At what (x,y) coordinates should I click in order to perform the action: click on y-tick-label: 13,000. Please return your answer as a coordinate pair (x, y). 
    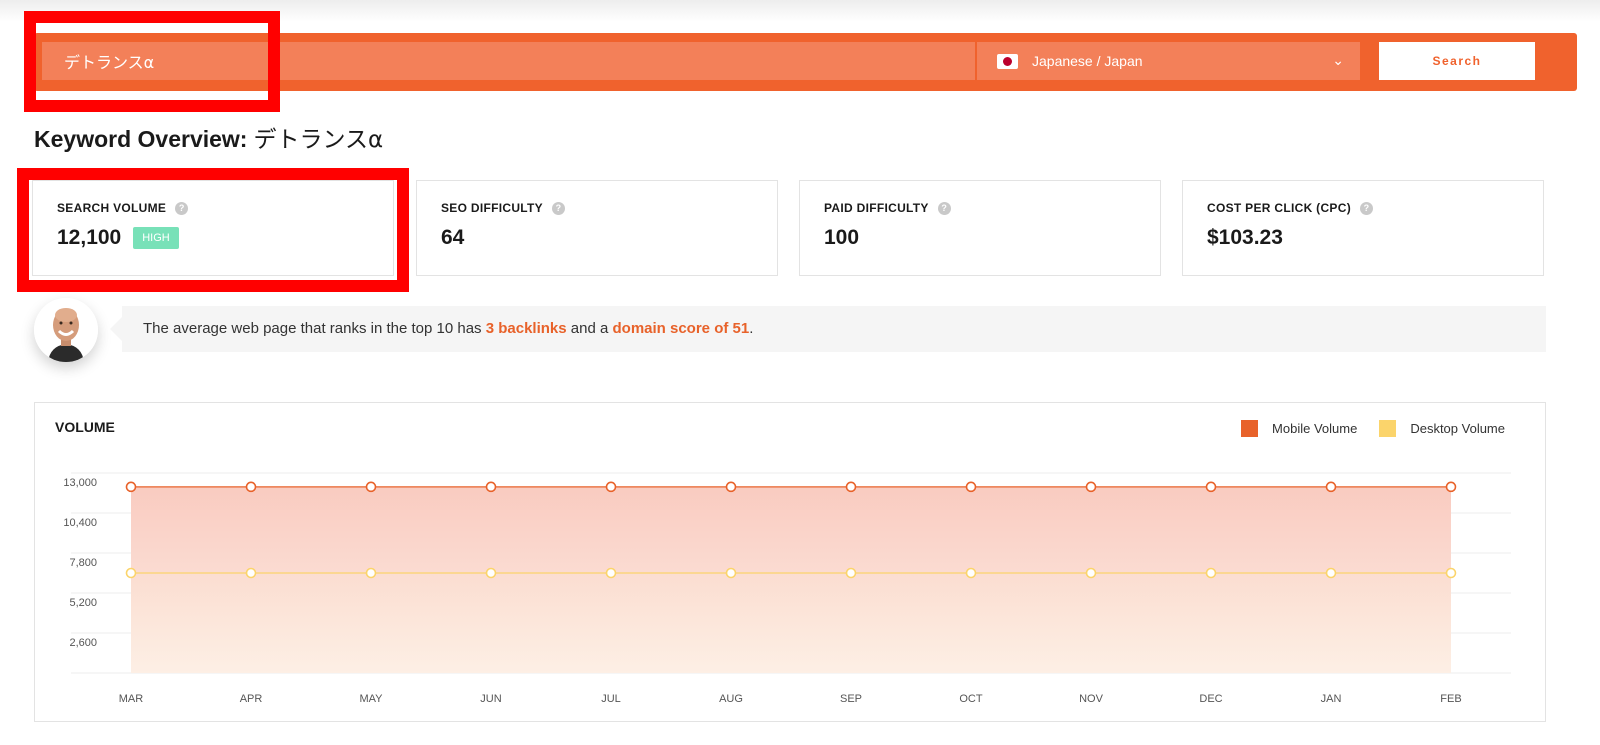
    Looking at the image, I should click on (80, 483).